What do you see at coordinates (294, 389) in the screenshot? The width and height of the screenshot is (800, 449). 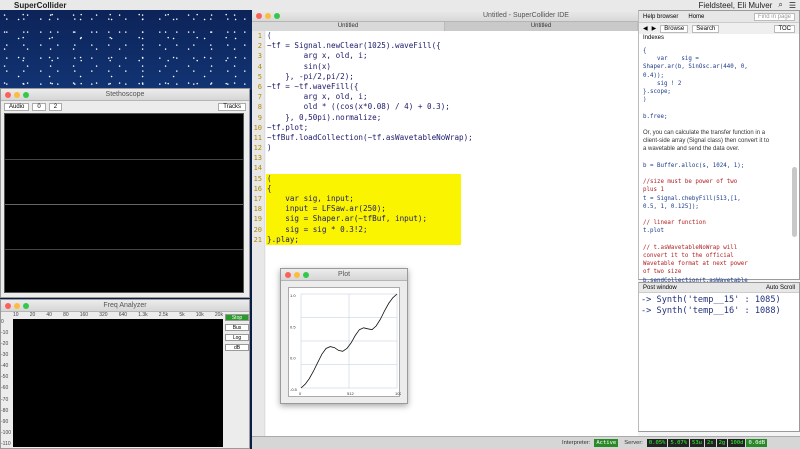 I see `plot-y-tick: -0.5` at bounding box center [294, 389].